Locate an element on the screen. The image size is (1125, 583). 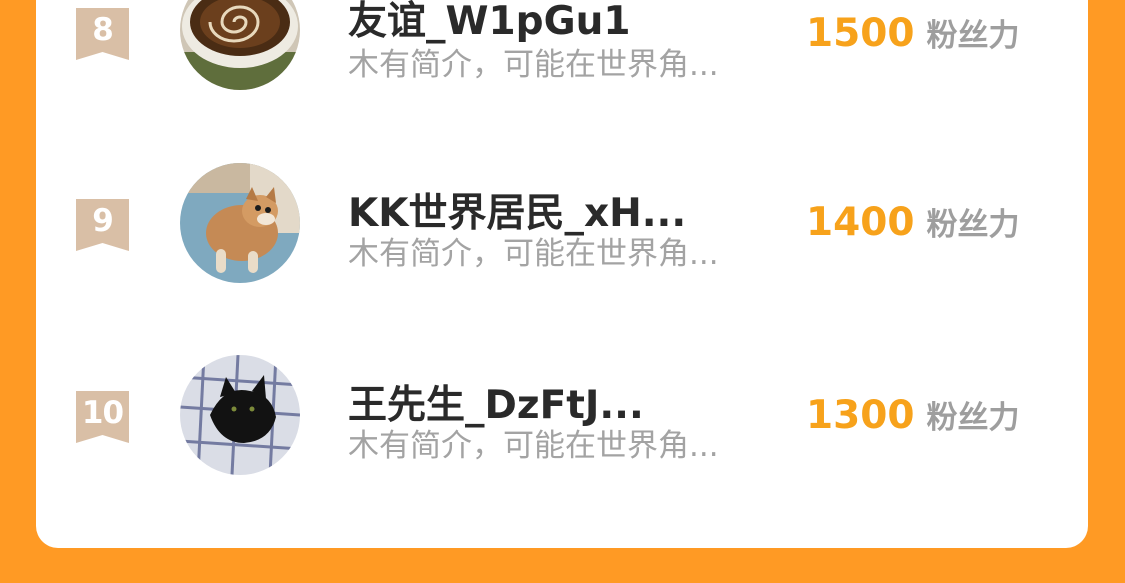
rank-number: 8 is located at coordinates (103, 30).